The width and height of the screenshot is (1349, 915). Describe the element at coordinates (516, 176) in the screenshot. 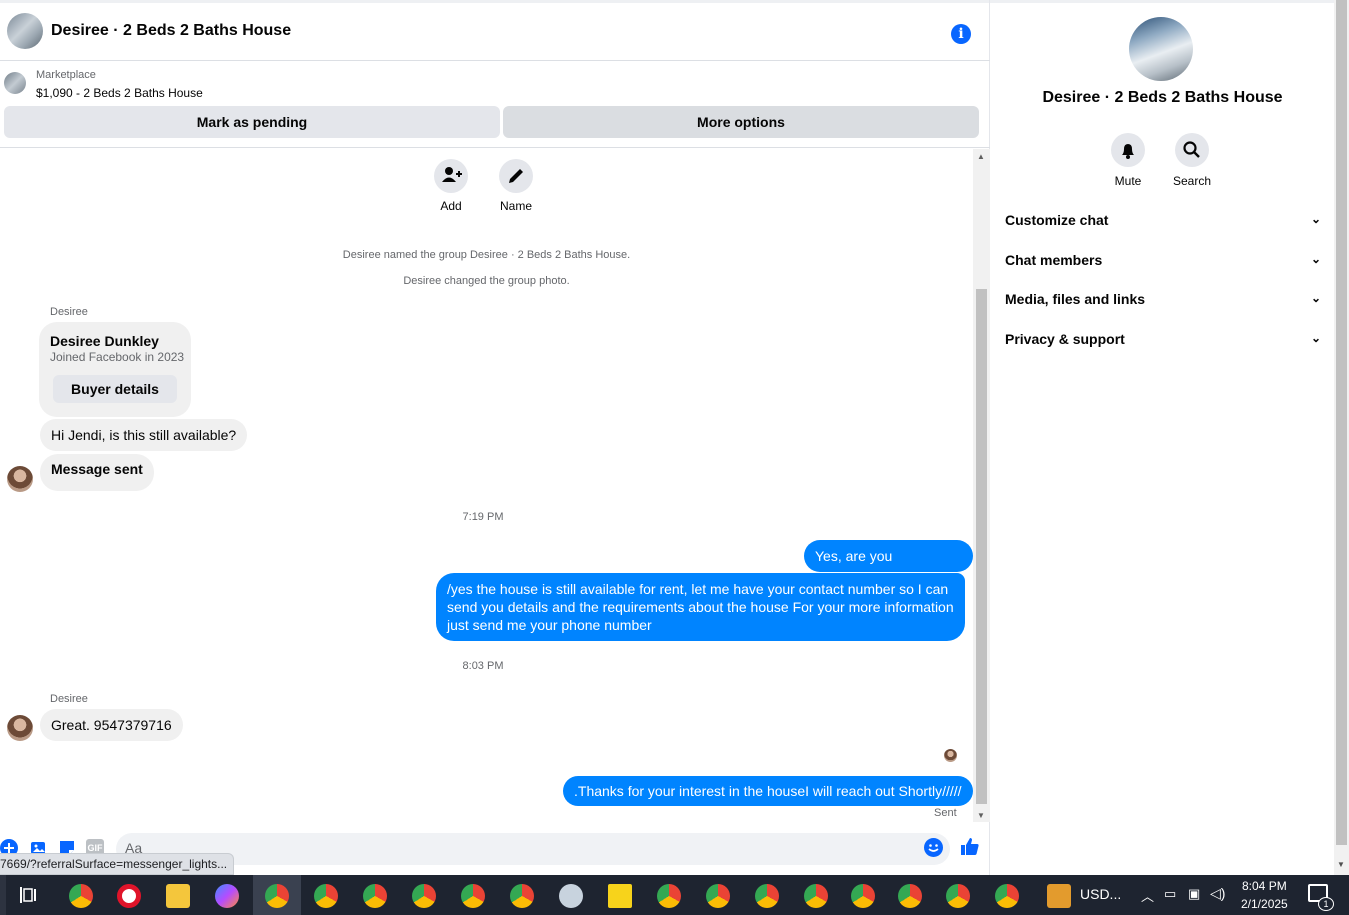

I see `pencil-icon` at that location.